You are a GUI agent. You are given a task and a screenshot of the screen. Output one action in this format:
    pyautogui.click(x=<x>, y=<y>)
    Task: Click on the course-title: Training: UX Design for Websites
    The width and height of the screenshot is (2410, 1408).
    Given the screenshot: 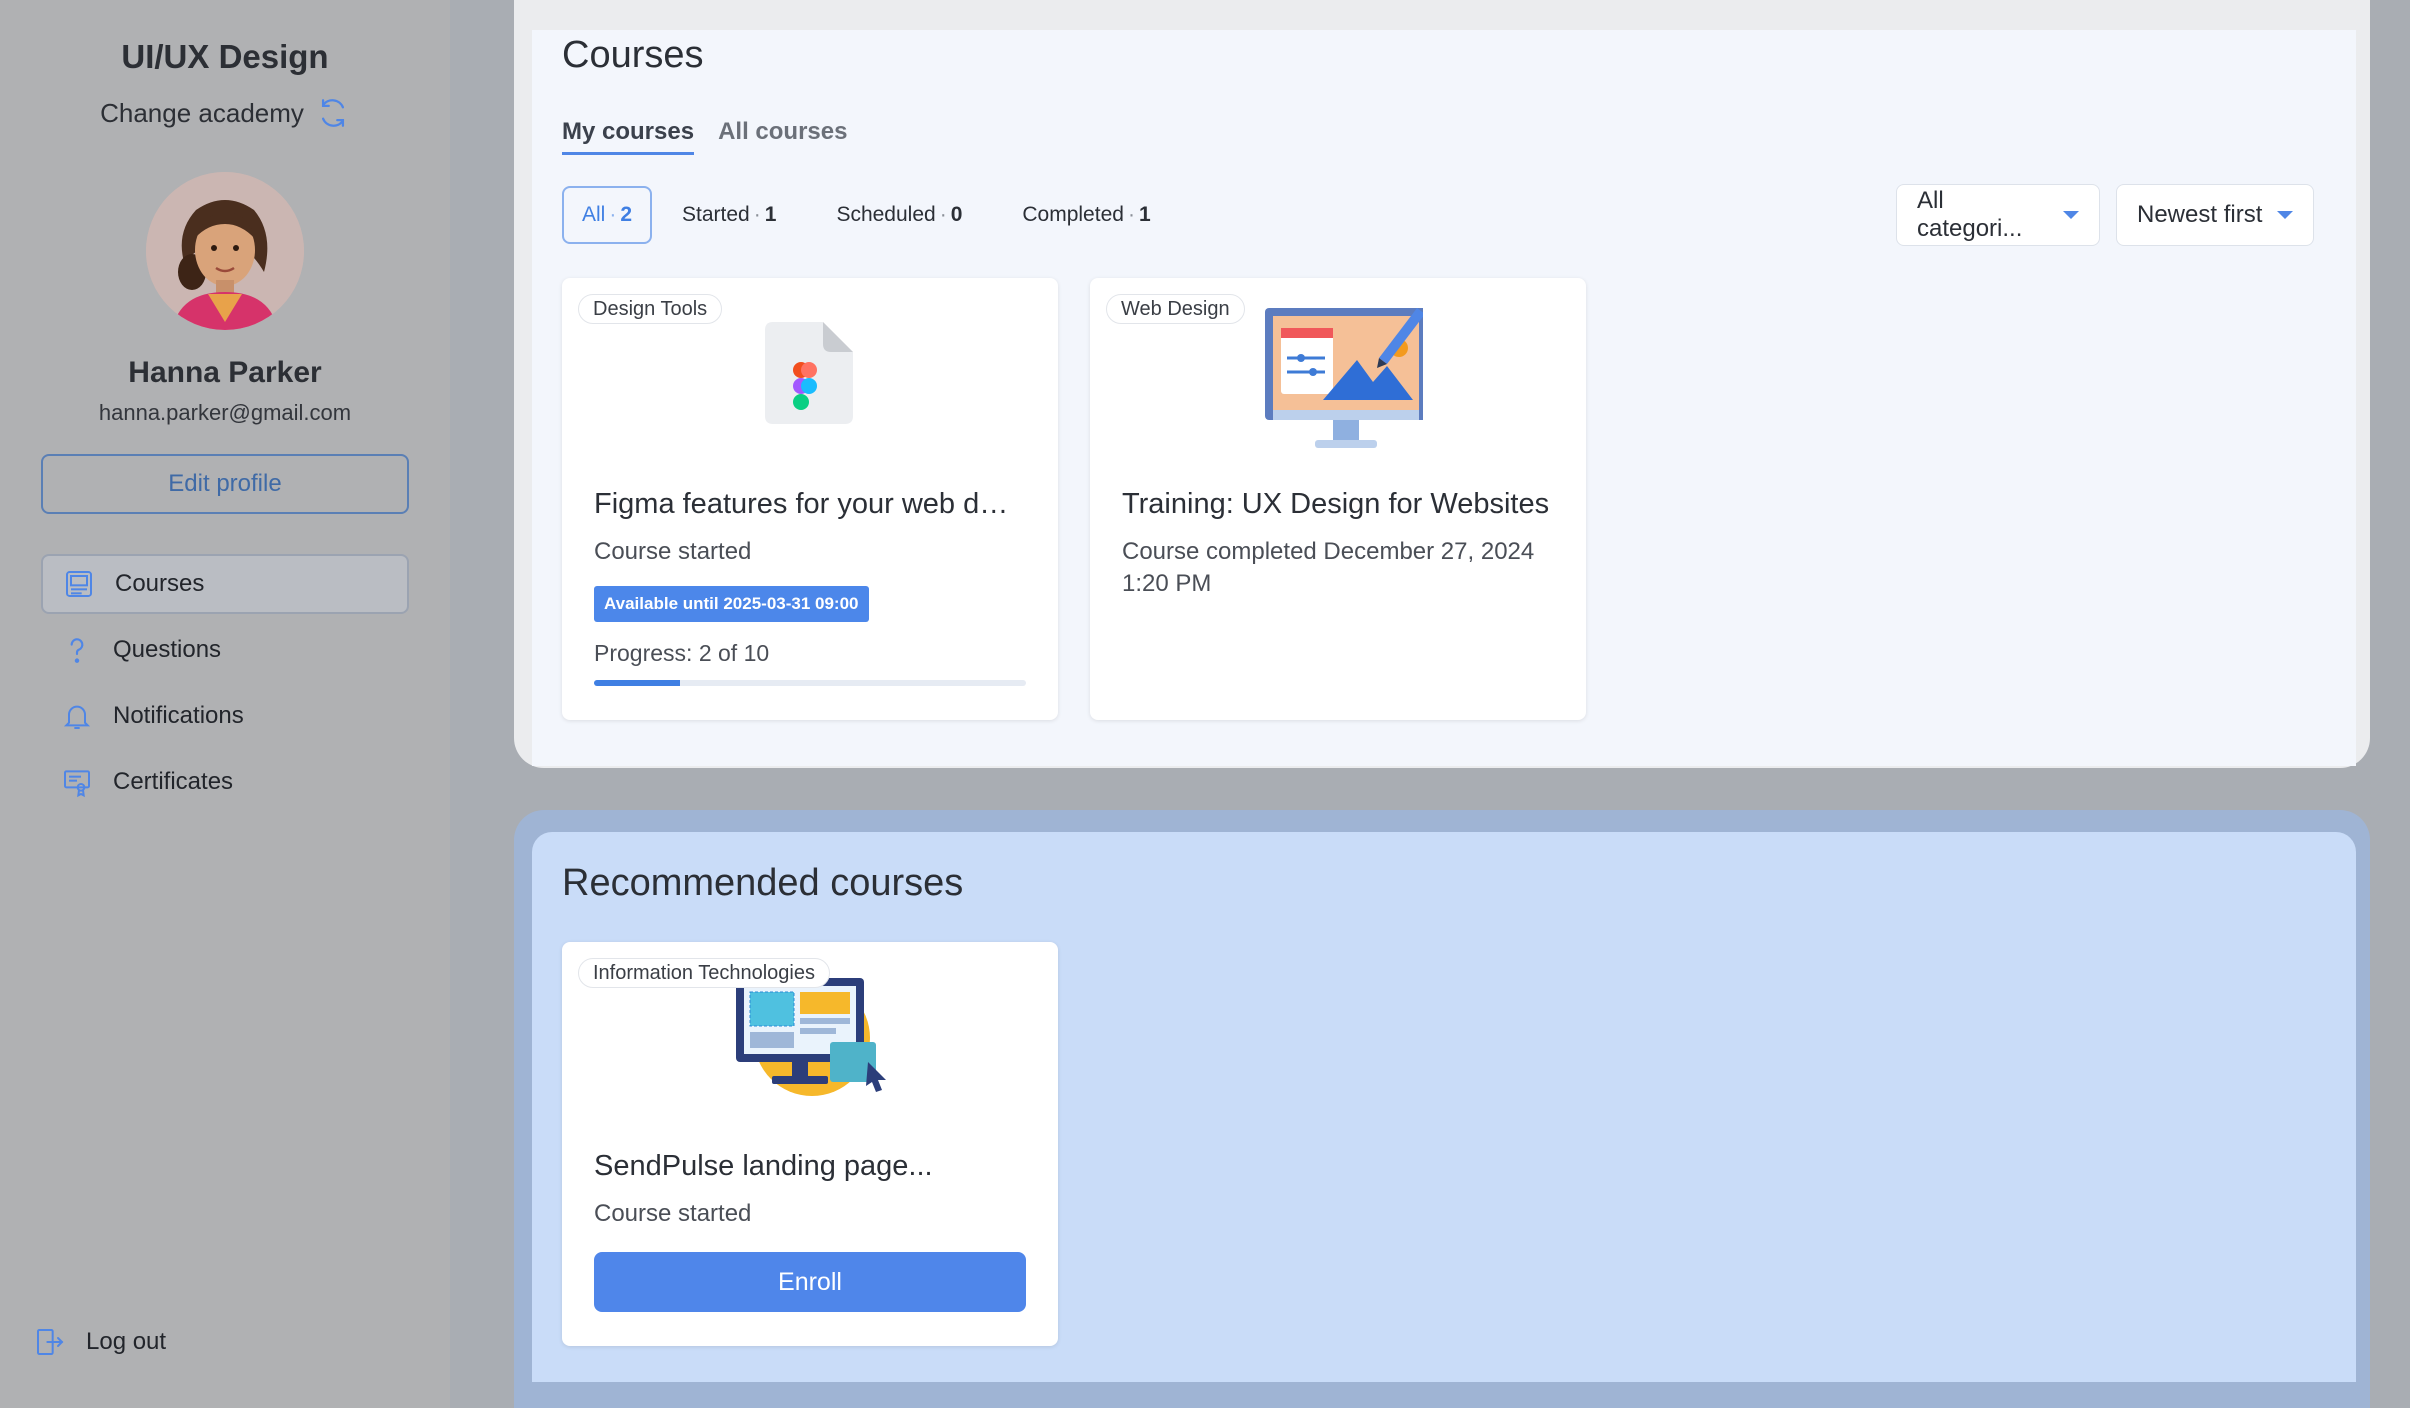 What is the action you would take?
    pyautogui.click(x=1336, y=504)
    